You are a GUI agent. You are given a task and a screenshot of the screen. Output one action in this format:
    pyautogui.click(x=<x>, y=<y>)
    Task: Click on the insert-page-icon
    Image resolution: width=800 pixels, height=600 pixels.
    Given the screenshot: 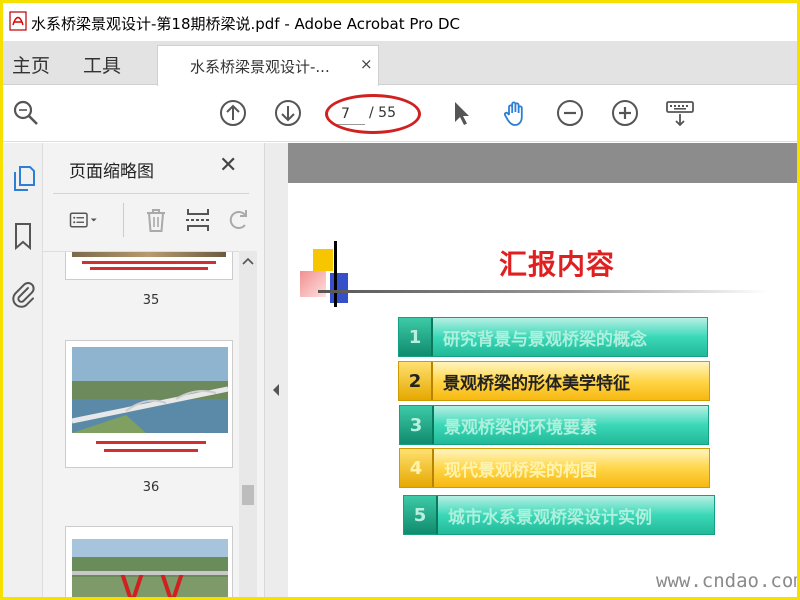 What is the action you would take?
    pyautogui.click(x=198, y=220)
    